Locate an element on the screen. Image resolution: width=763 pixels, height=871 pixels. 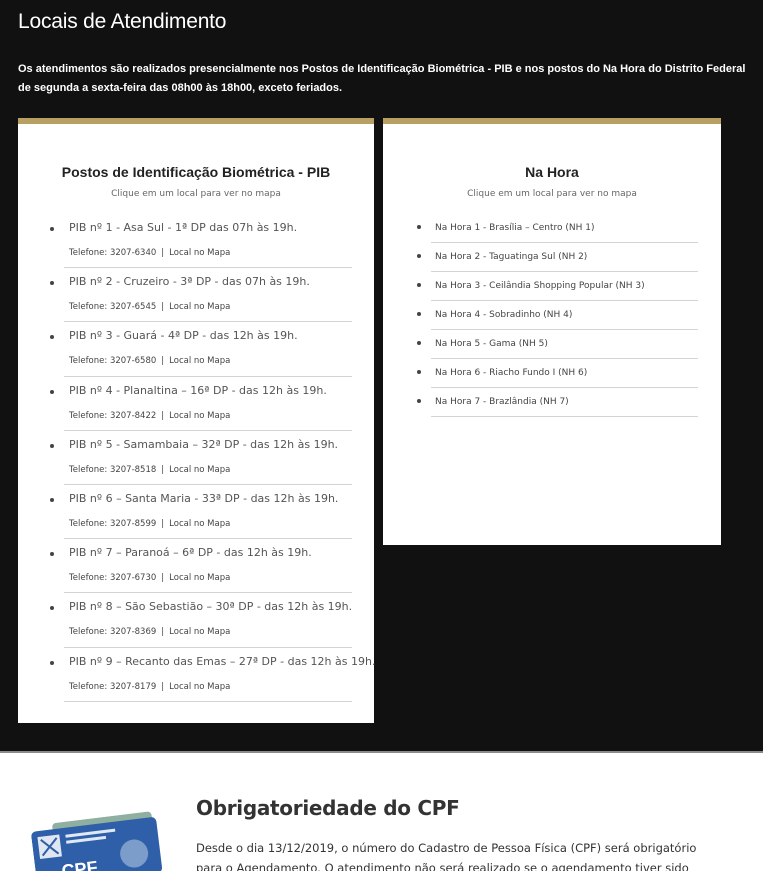
nahora-location-link: Na Hora 4 - Sobradinho (NH 4) is located at coordinates (503, 315).